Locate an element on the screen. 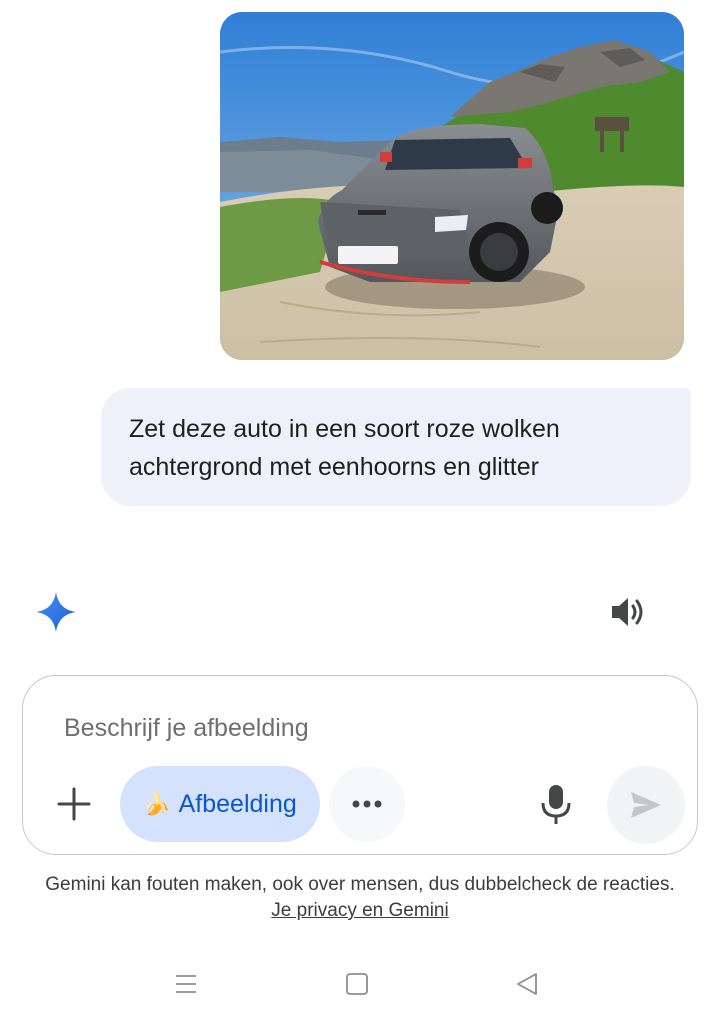  home-button is located at coordinates (357, 984).